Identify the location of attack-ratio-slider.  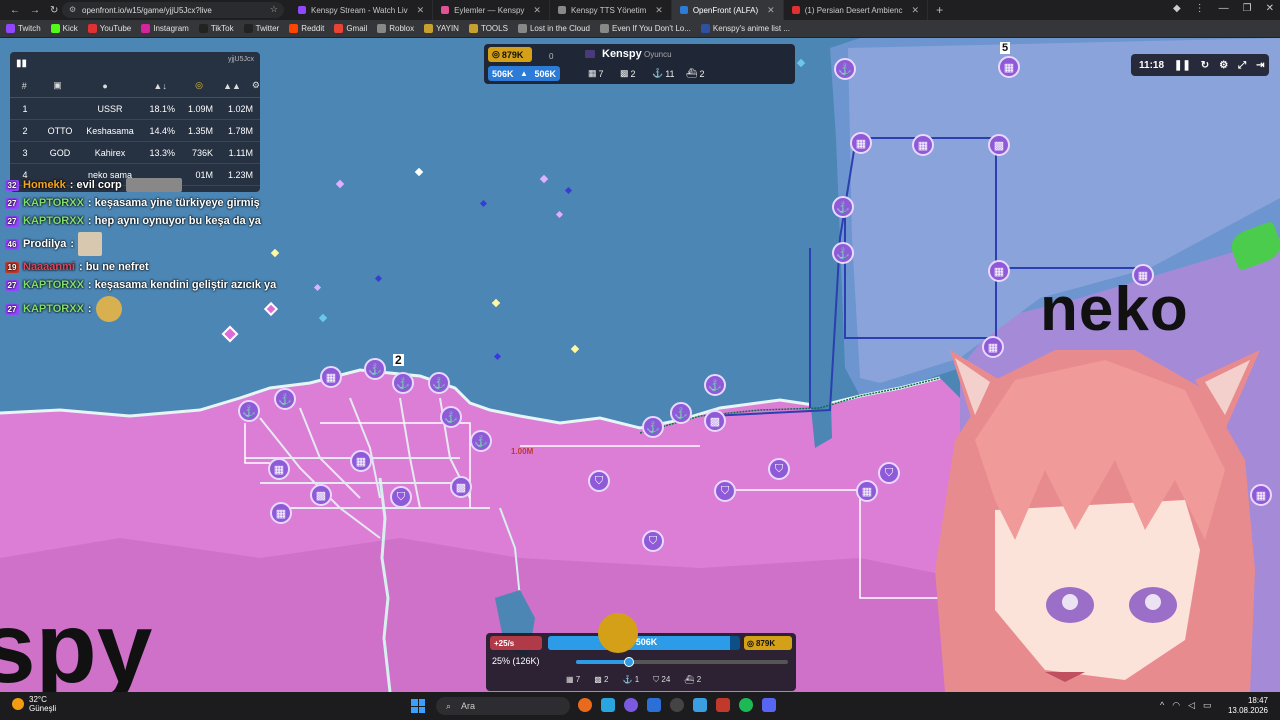
(682, 662).